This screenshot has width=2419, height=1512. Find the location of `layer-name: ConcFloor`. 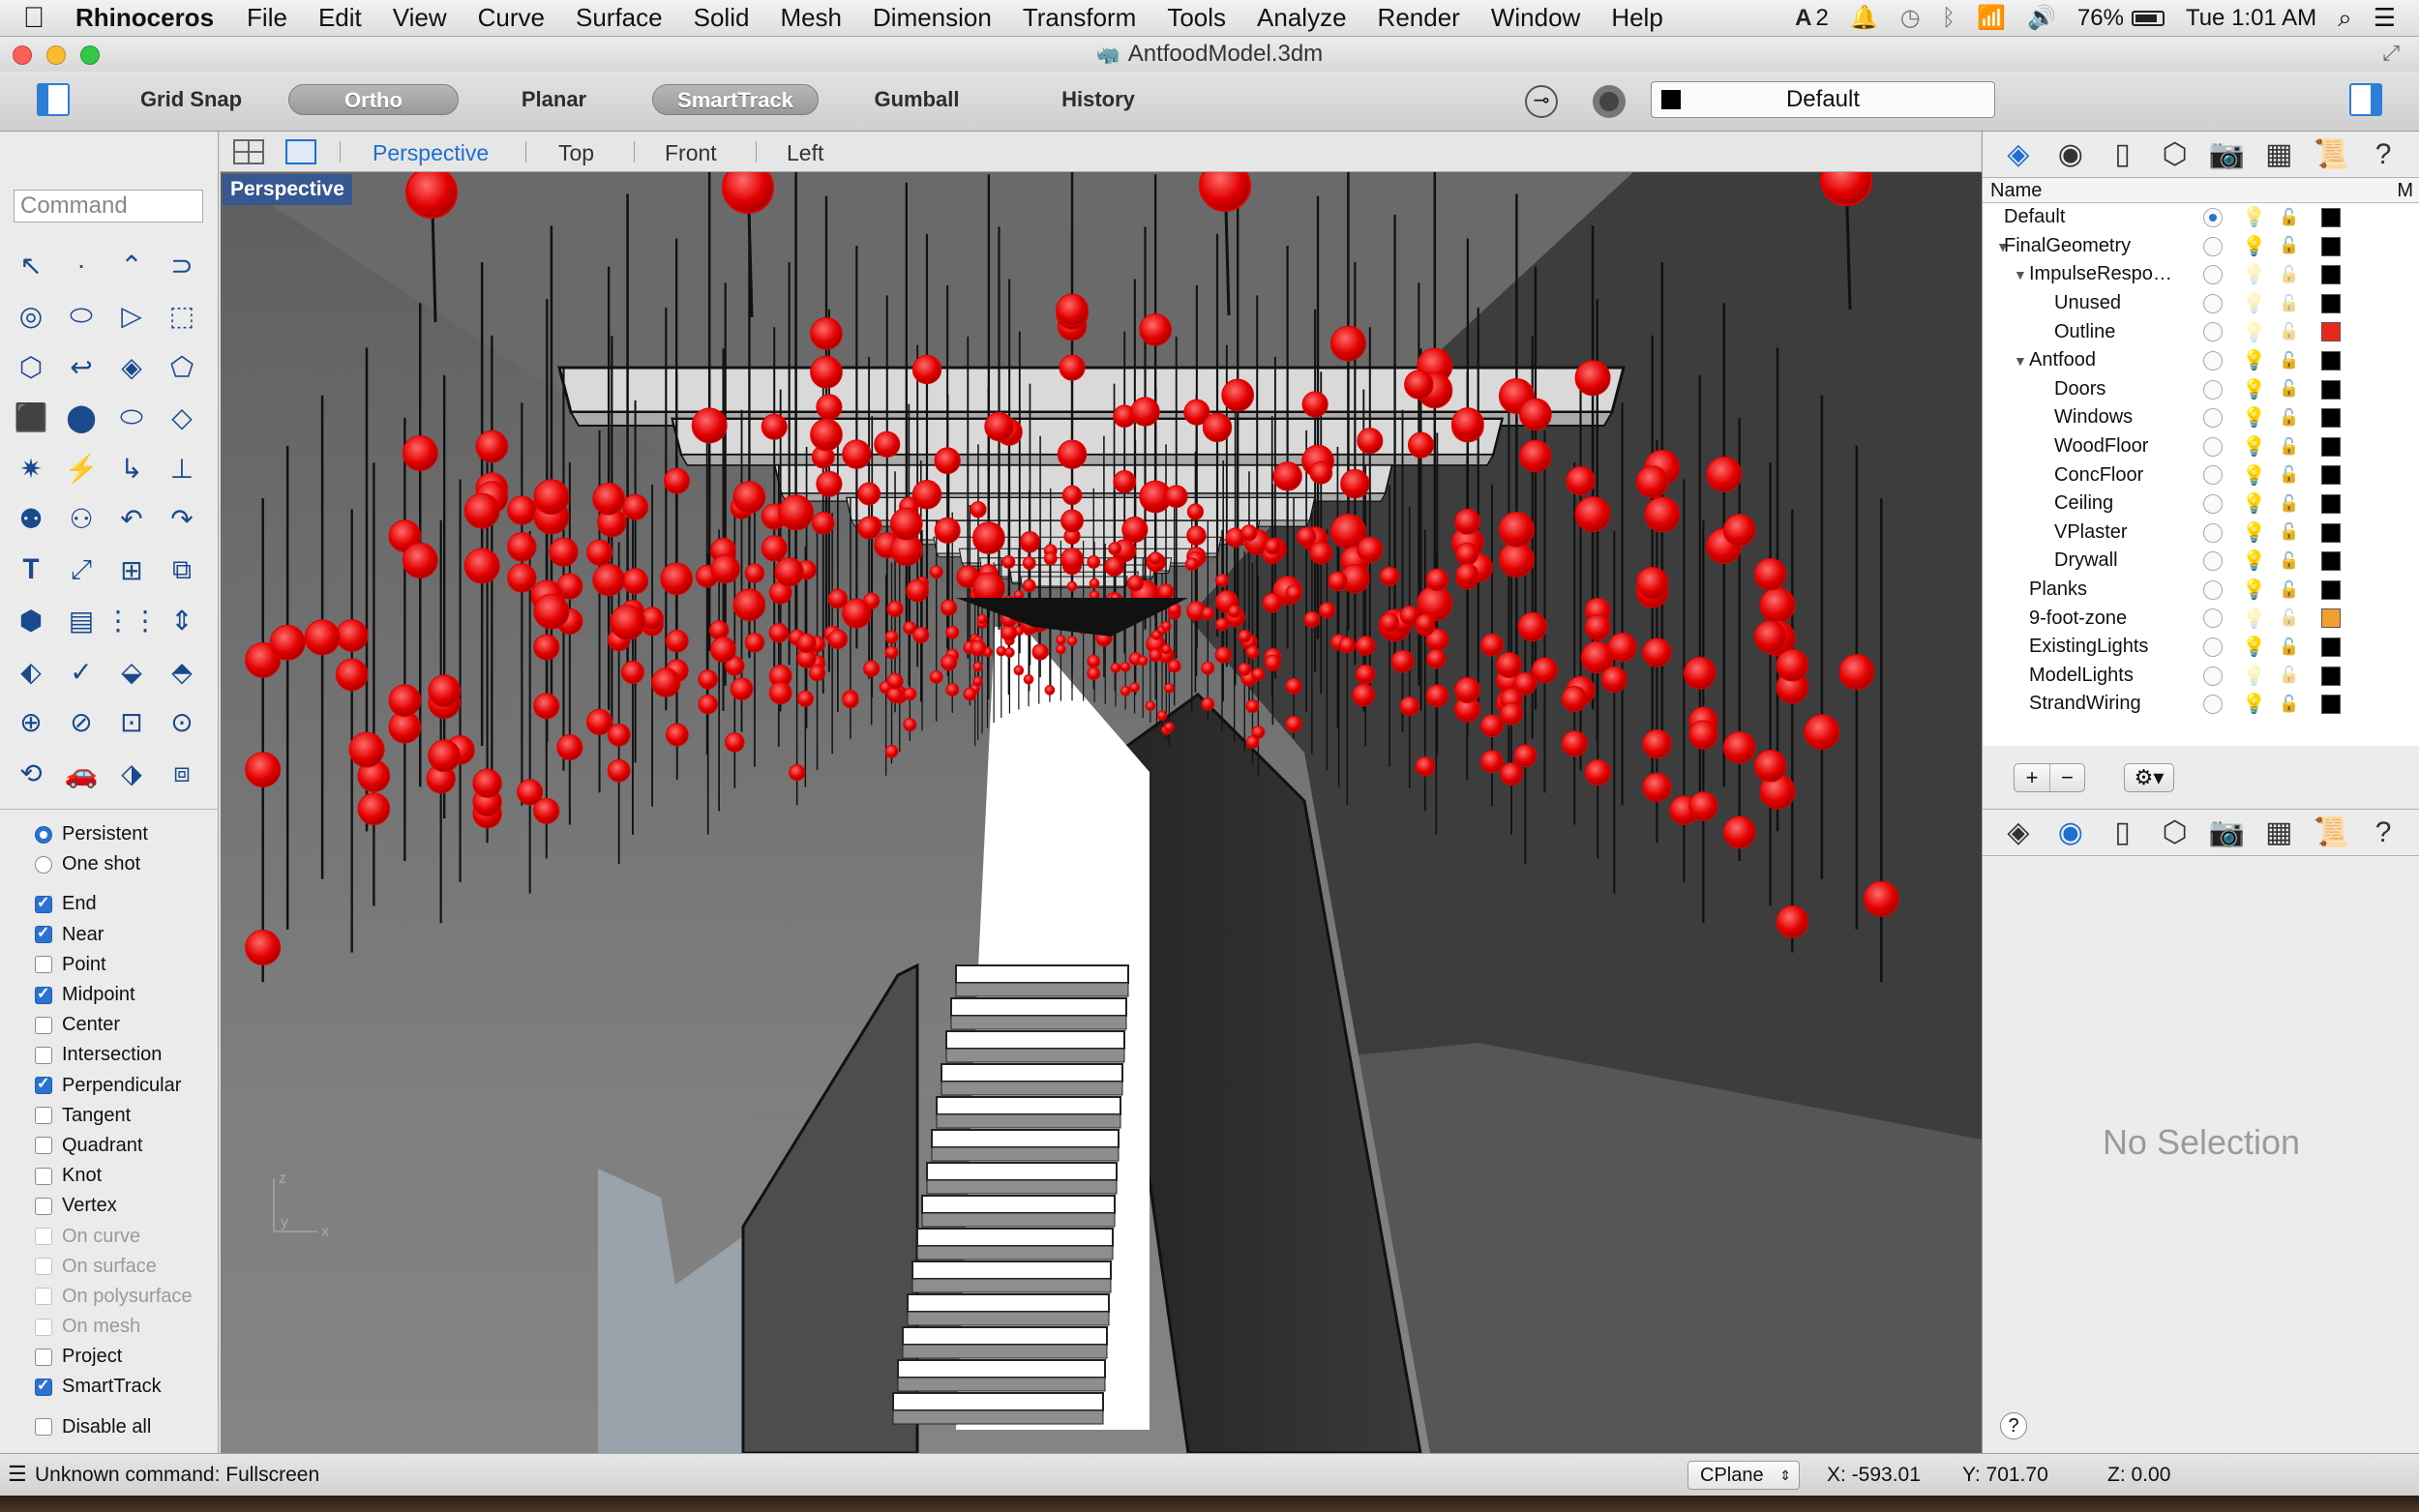

layer-name: ConcFloor is located at coordinates (2098, 476).